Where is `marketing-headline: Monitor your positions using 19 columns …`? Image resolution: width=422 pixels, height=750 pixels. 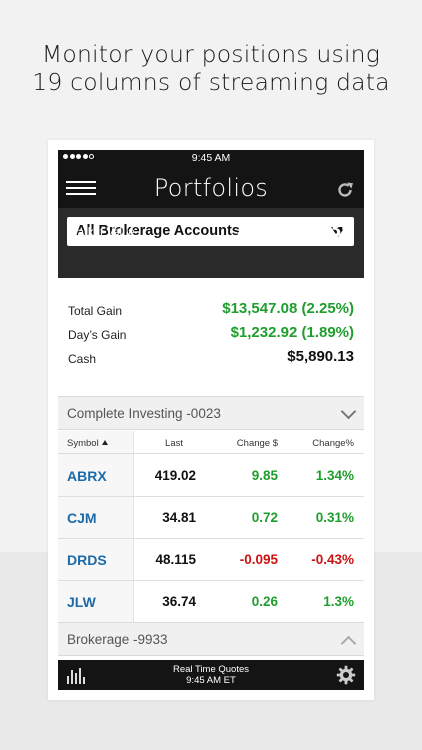
marketing-headline: Monitor your positions using 19 columns … is located at coordinates (211, 68).